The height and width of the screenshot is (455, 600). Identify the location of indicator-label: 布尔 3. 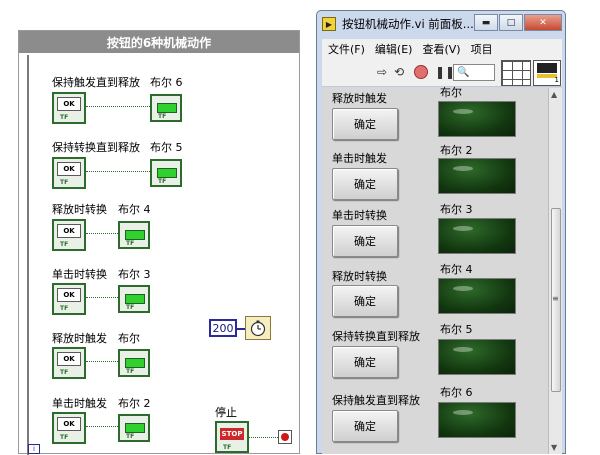
(456, 209).